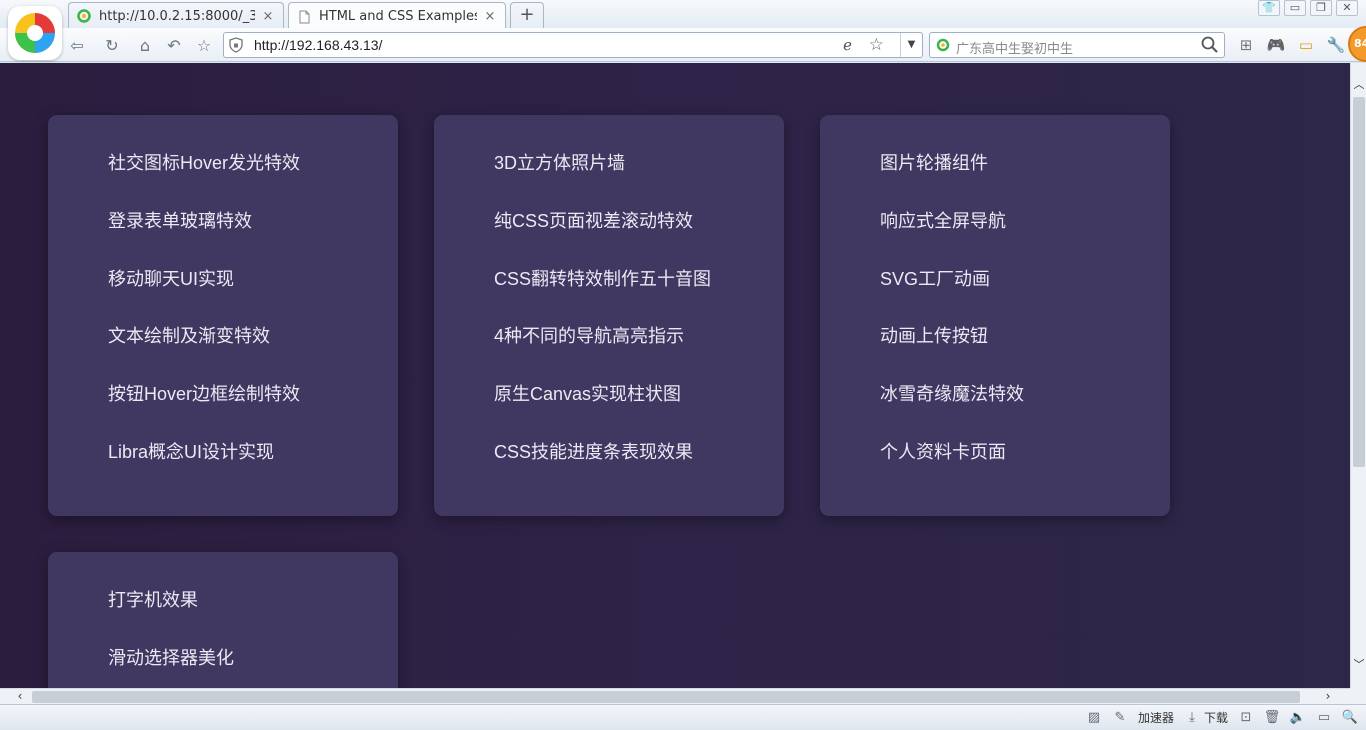 The image size is (1366, 730). What do you see at coordinates (253, 619) in the screenshot?
I see `list-item: 打字机效果` at bounding box center [253, 619].